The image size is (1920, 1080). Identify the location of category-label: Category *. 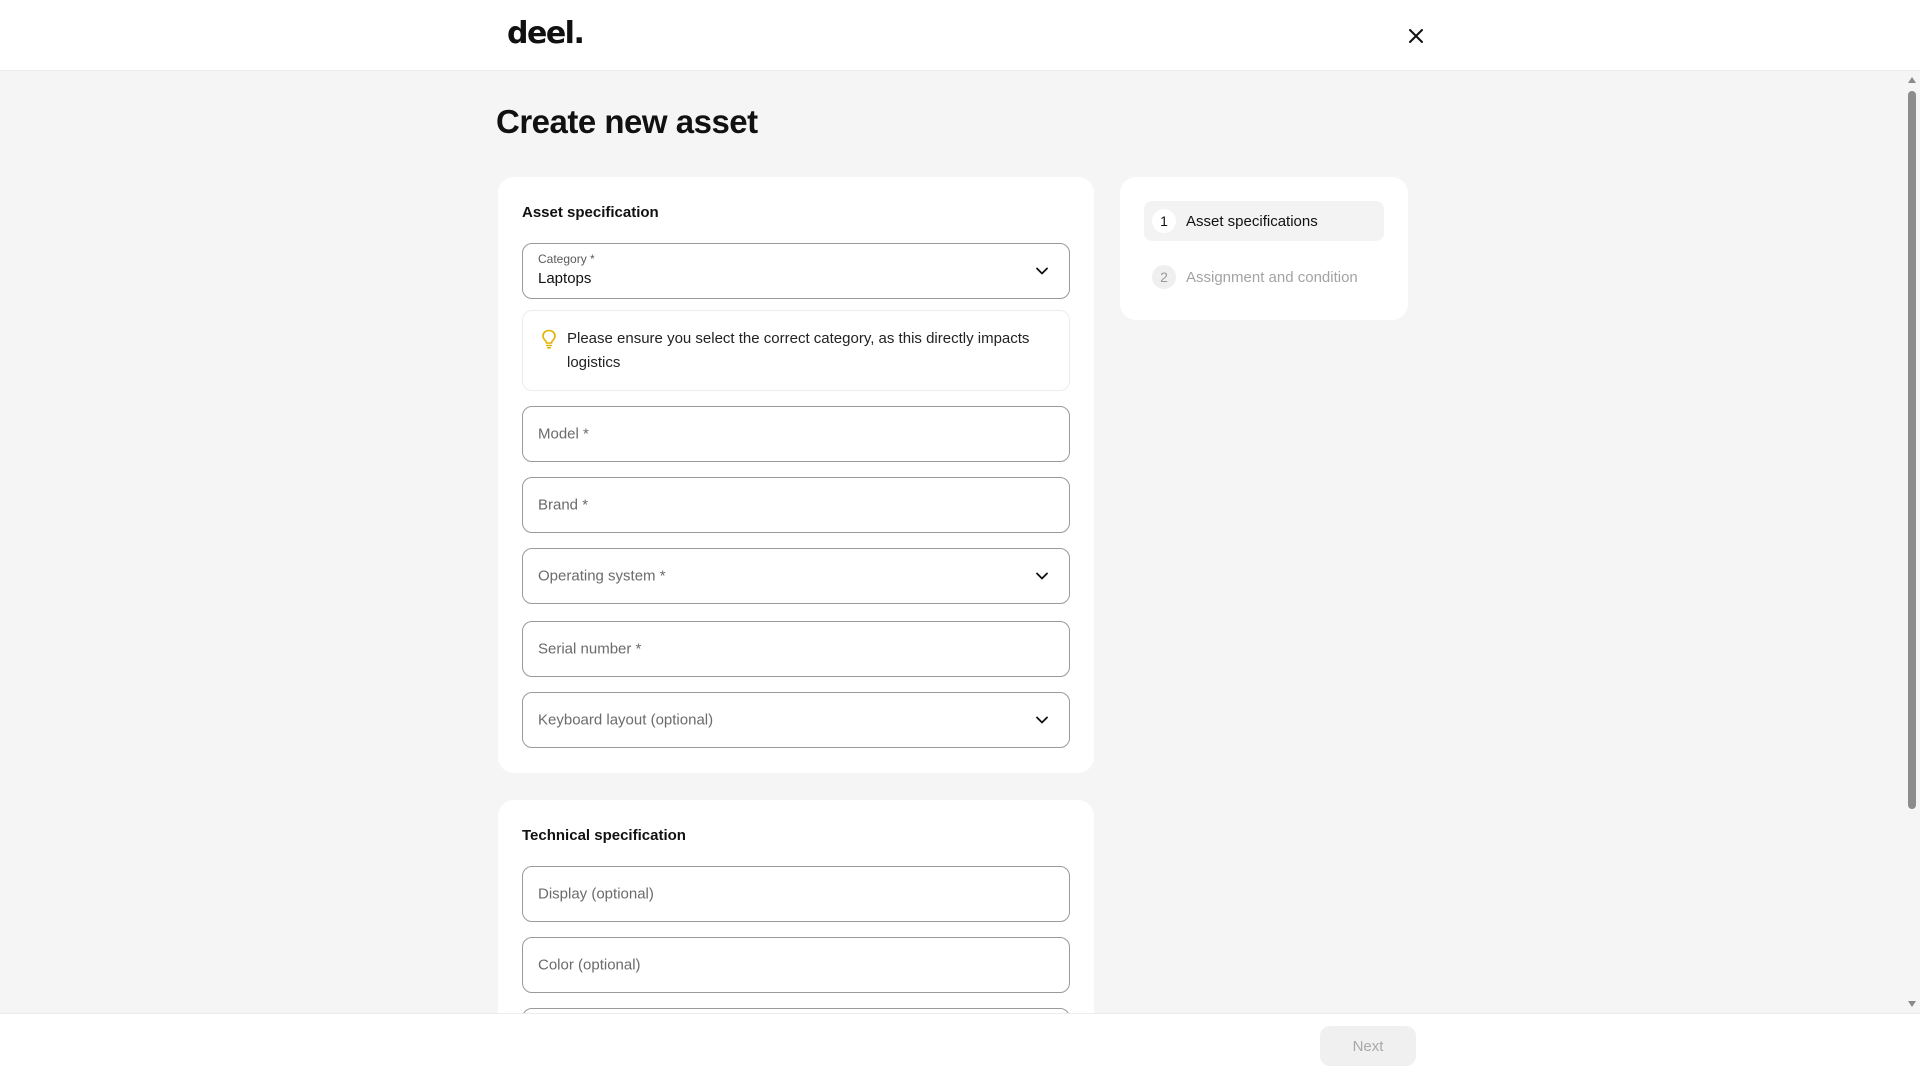
(566, 259).